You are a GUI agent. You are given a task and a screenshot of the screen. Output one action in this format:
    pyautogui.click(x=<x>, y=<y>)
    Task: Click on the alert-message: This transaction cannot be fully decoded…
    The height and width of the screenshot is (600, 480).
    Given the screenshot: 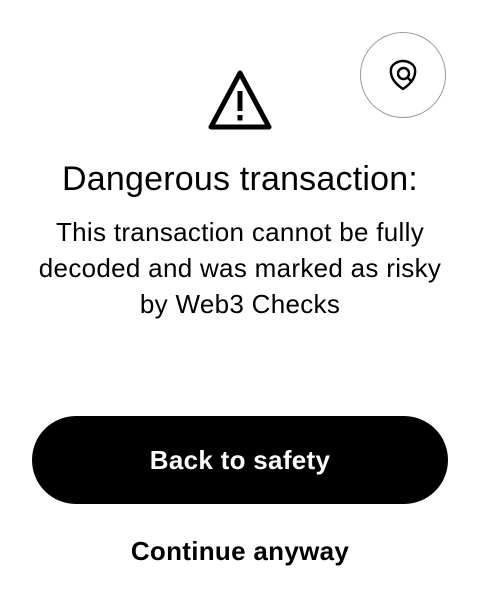 What is the action you would take?
    pyautogui.click(x=240, y=268)
    